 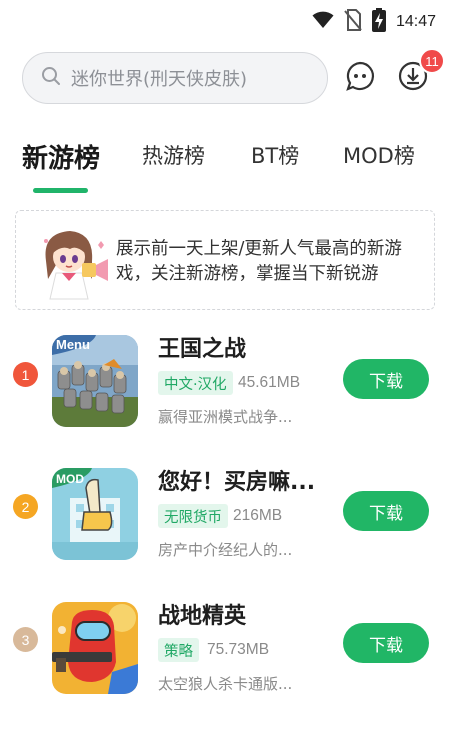 What do you see at coordinates (173, 155) in the screenshot?
I see `tab-hot-games: 热游榜` at bounding box center [173, 155].